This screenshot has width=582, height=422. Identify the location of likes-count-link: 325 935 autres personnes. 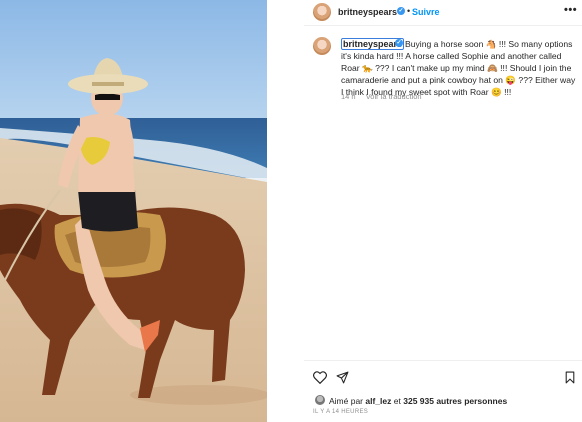
(455, 401).